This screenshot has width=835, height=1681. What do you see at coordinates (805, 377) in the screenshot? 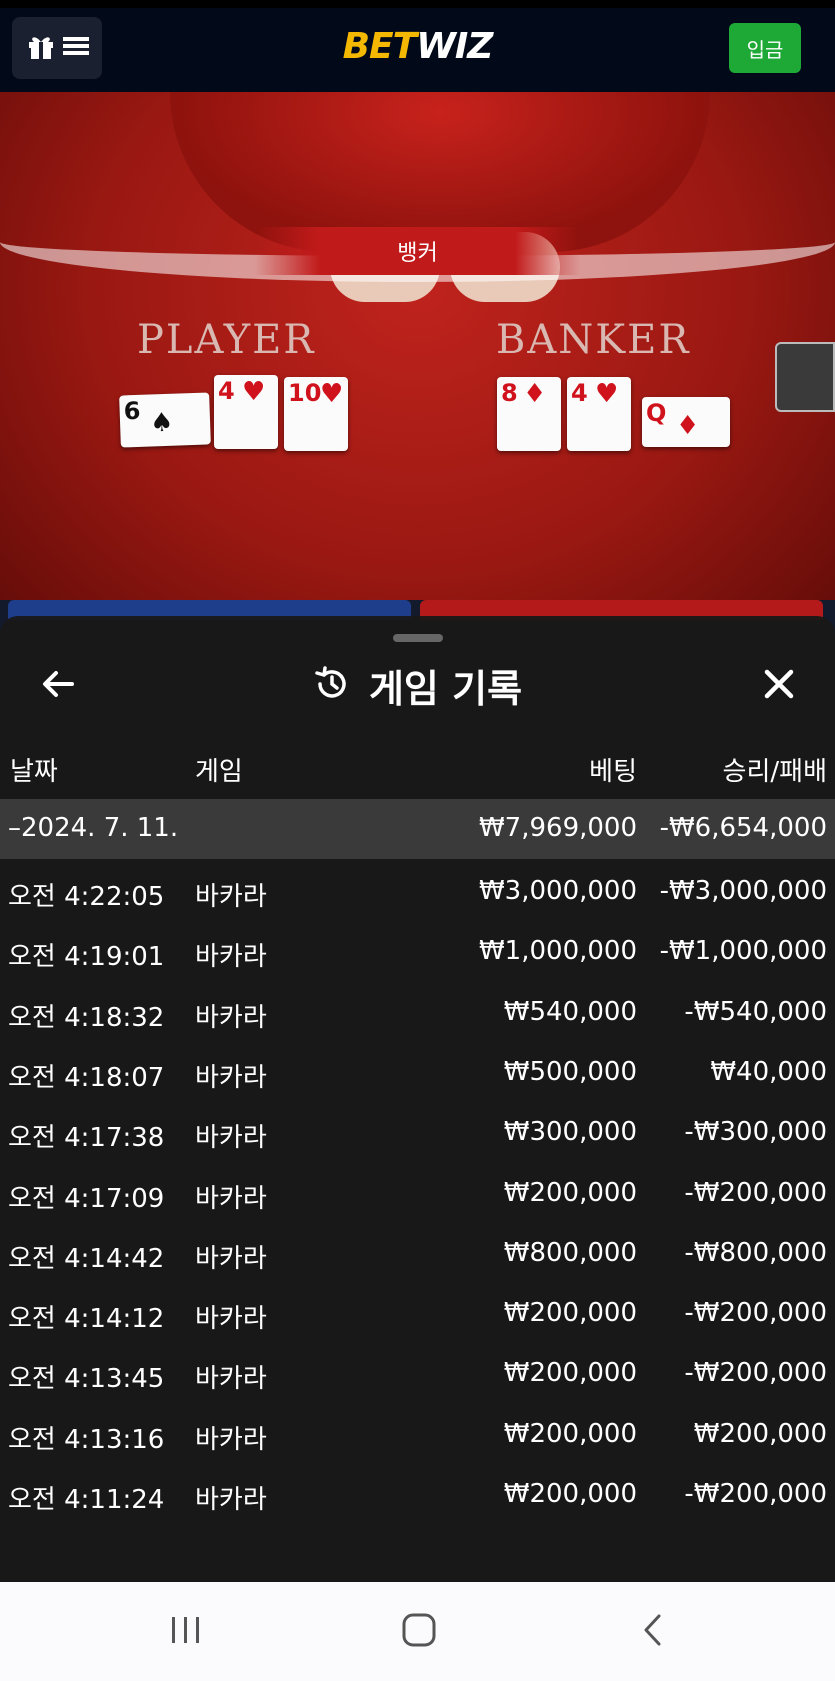
I see `card-shoe` at bounding box center [805, 377].